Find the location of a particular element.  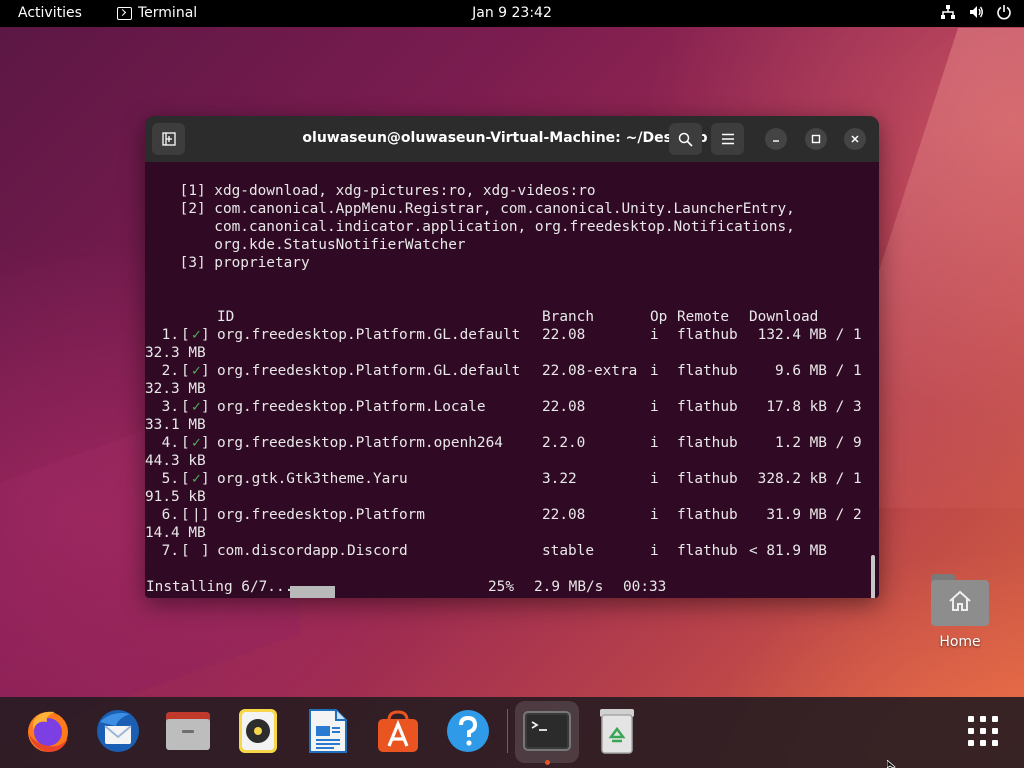

menu-button is located at coordinates (727, 139).